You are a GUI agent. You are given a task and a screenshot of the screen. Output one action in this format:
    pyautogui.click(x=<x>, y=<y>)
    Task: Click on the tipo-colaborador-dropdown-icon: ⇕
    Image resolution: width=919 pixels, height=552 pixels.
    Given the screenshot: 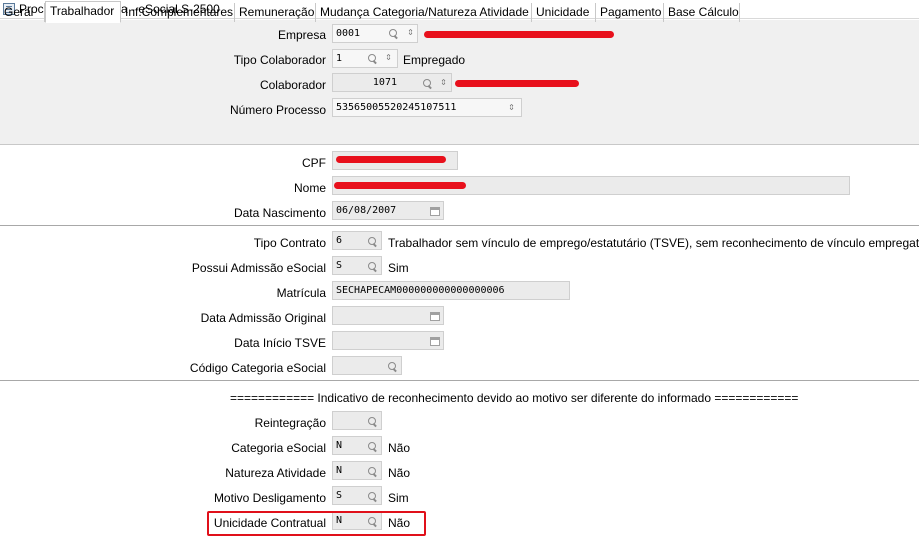 What is the action you would take?
    pyautogui.click(x=388, y=57)
    